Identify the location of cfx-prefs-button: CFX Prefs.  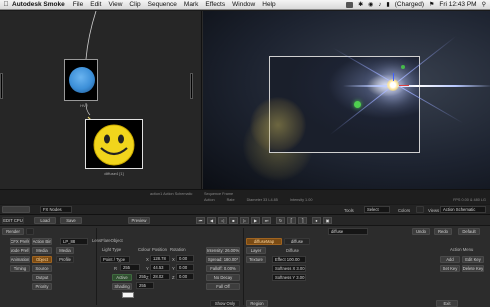
(20, 241).